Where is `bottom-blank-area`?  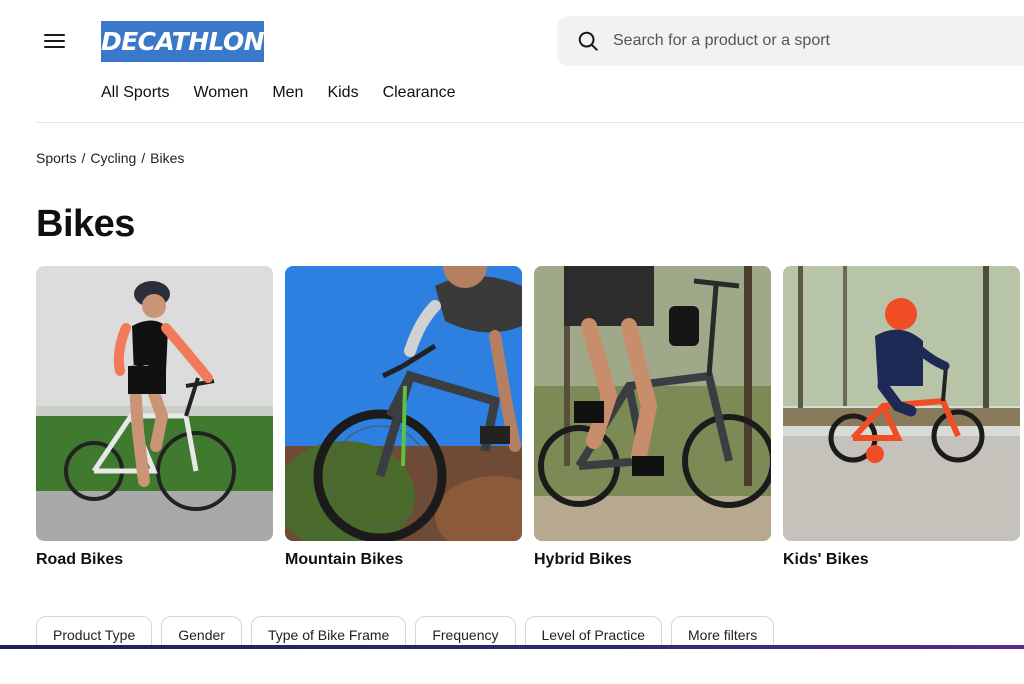
bottom-blank-area is located at coordinates (512, 666).